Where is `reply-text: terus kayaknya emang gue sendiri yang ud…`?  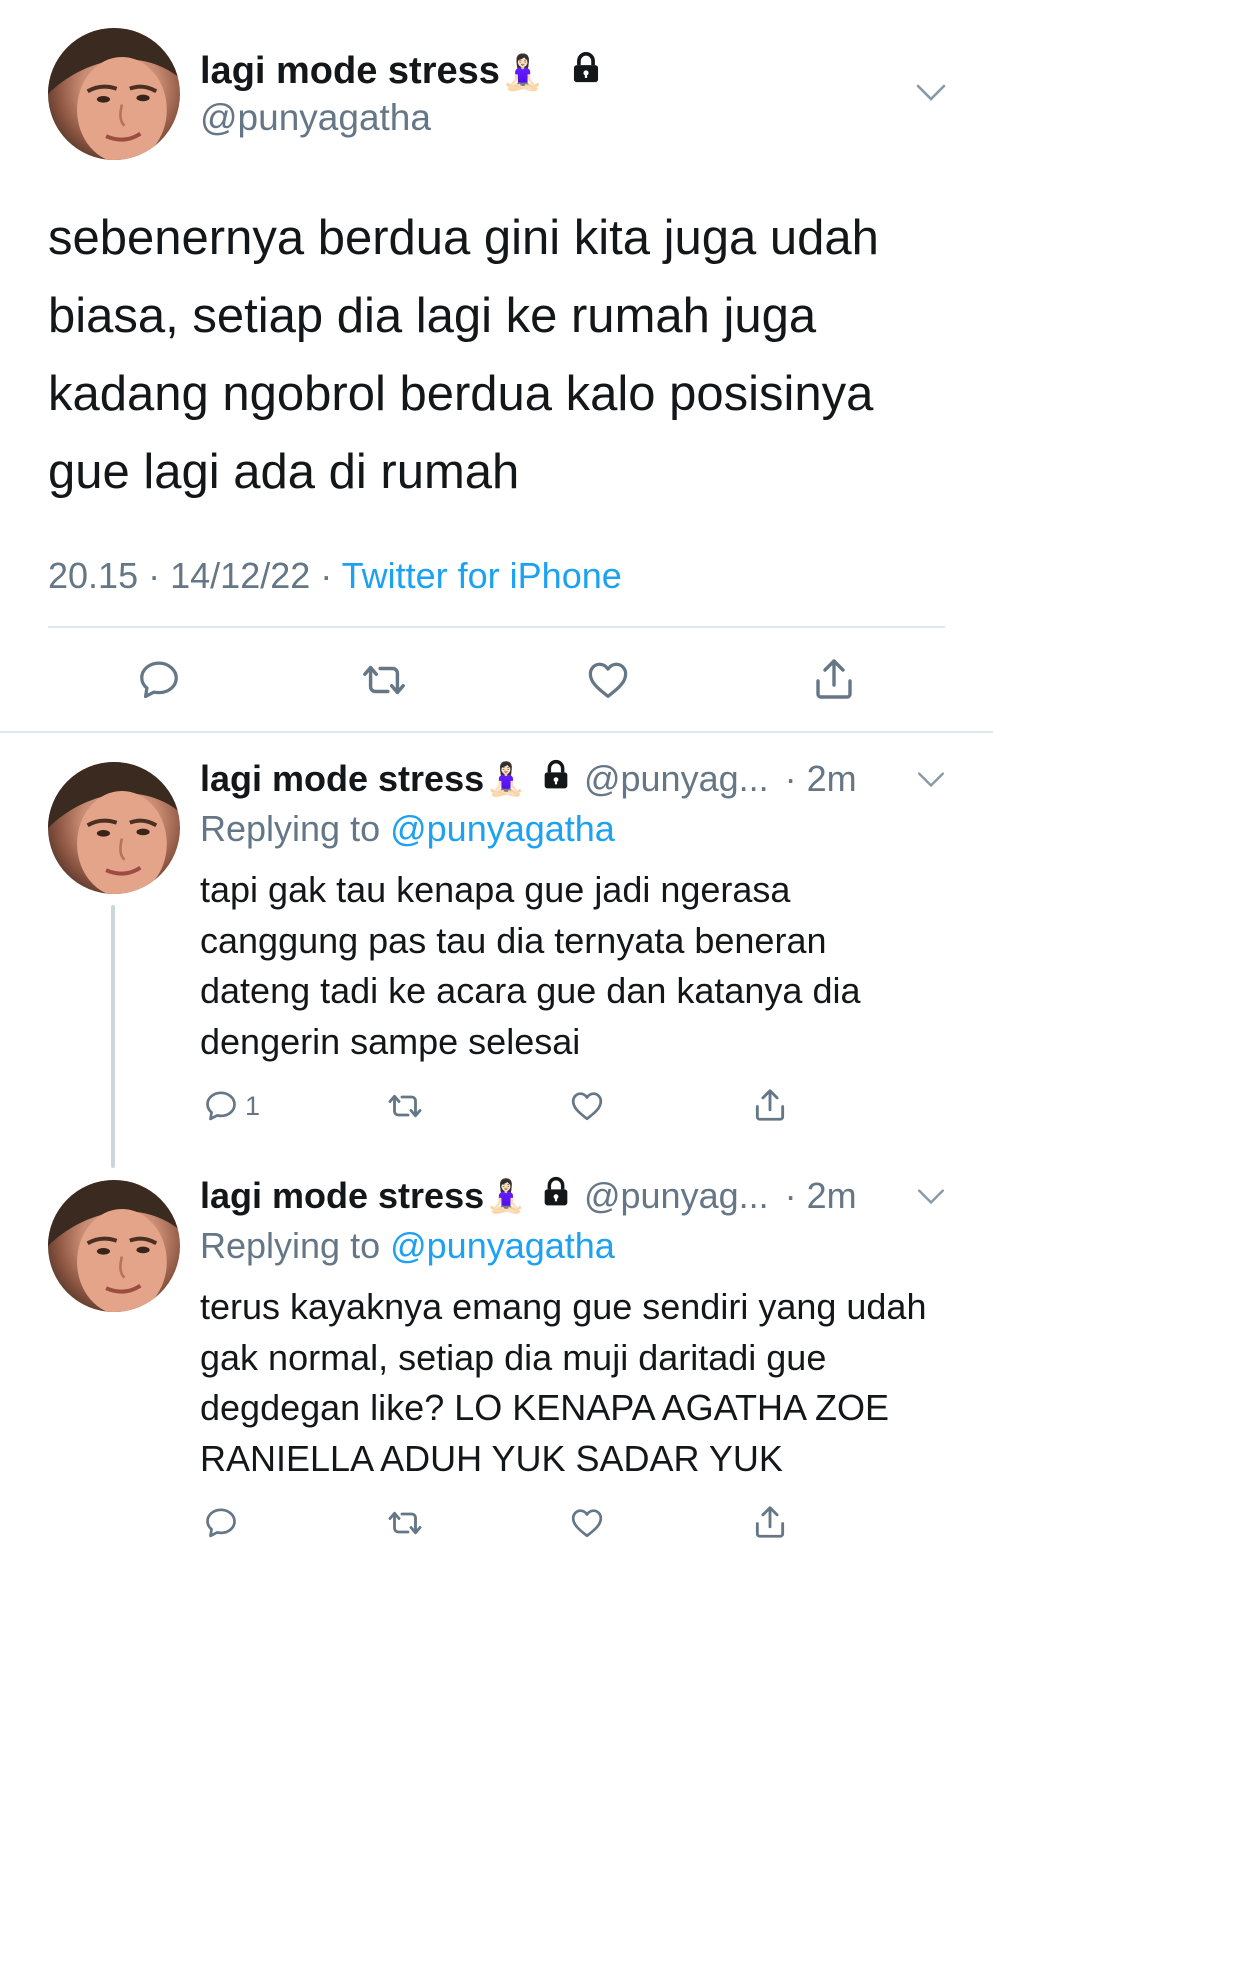
reply-text: terus kayaknya emang gue sendiri yang ud… is located at coordinates (563, 1382).